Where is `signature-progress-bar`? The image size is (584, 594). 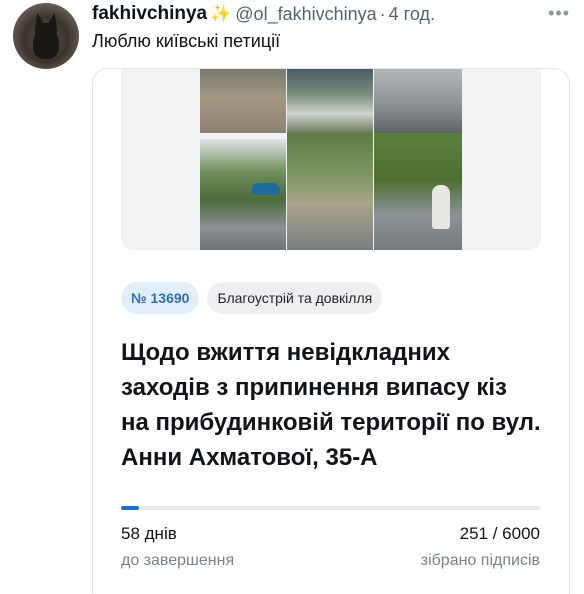 signature-progress-bar is located at coordinates (331, 508).